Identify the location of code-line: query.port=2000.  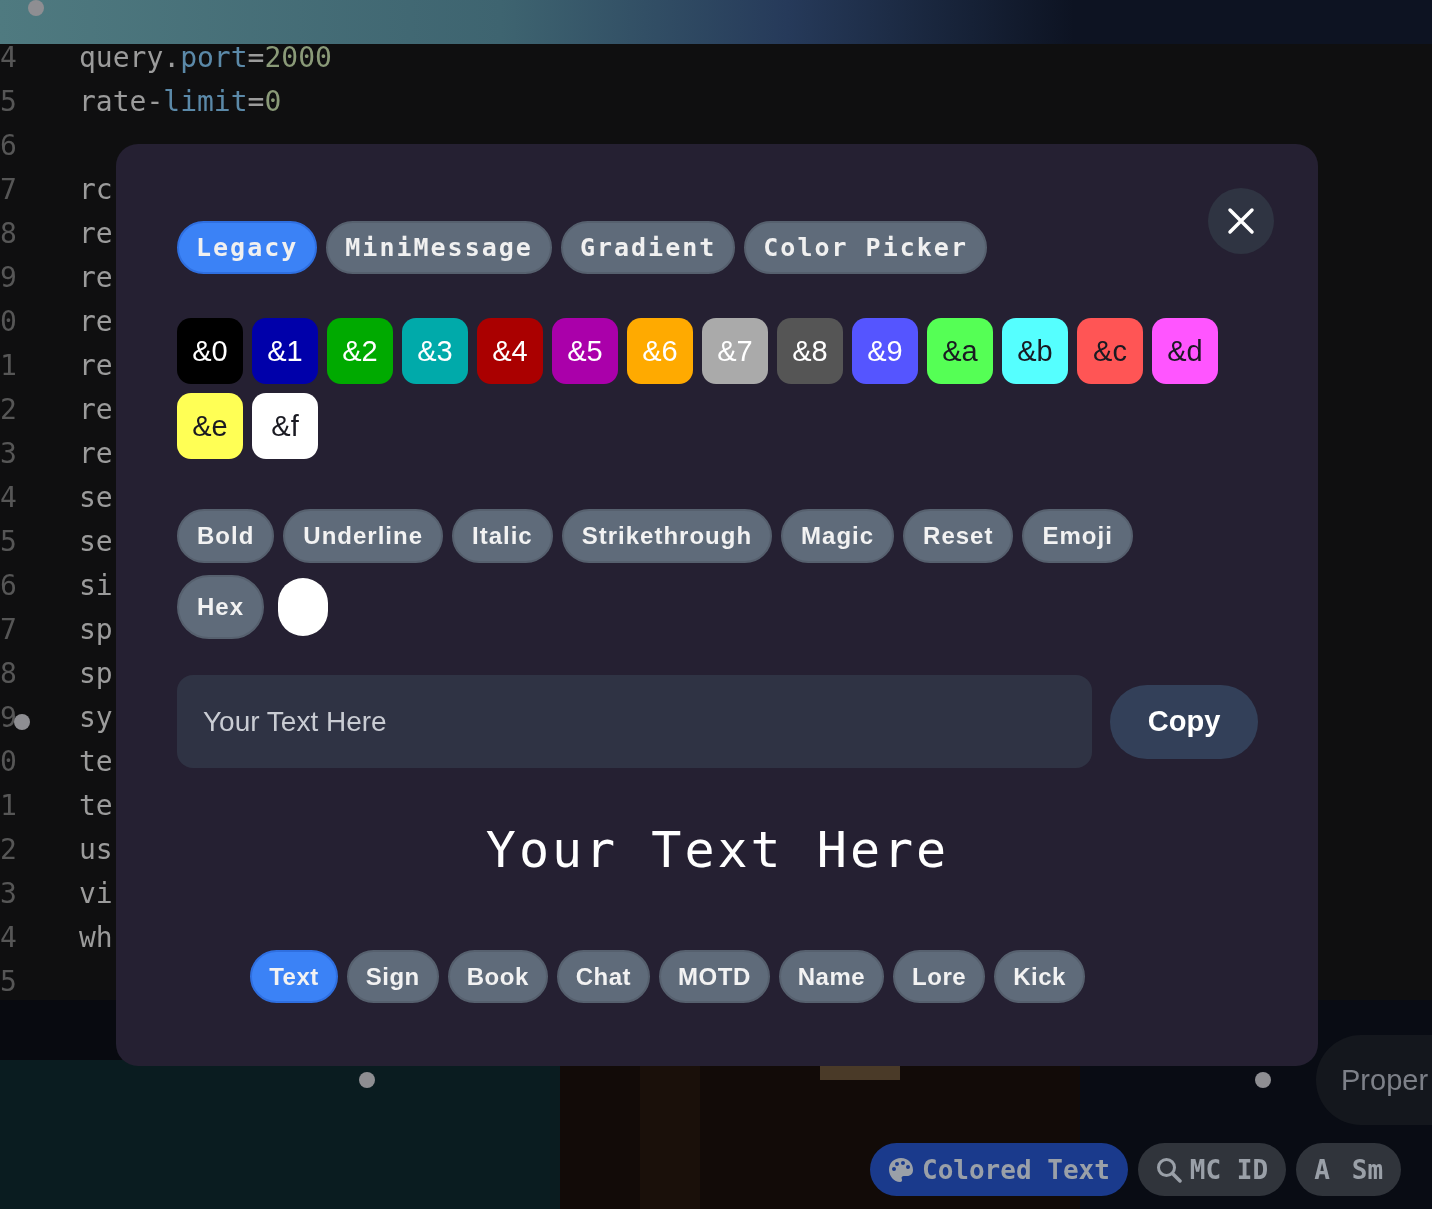
(205, 57).